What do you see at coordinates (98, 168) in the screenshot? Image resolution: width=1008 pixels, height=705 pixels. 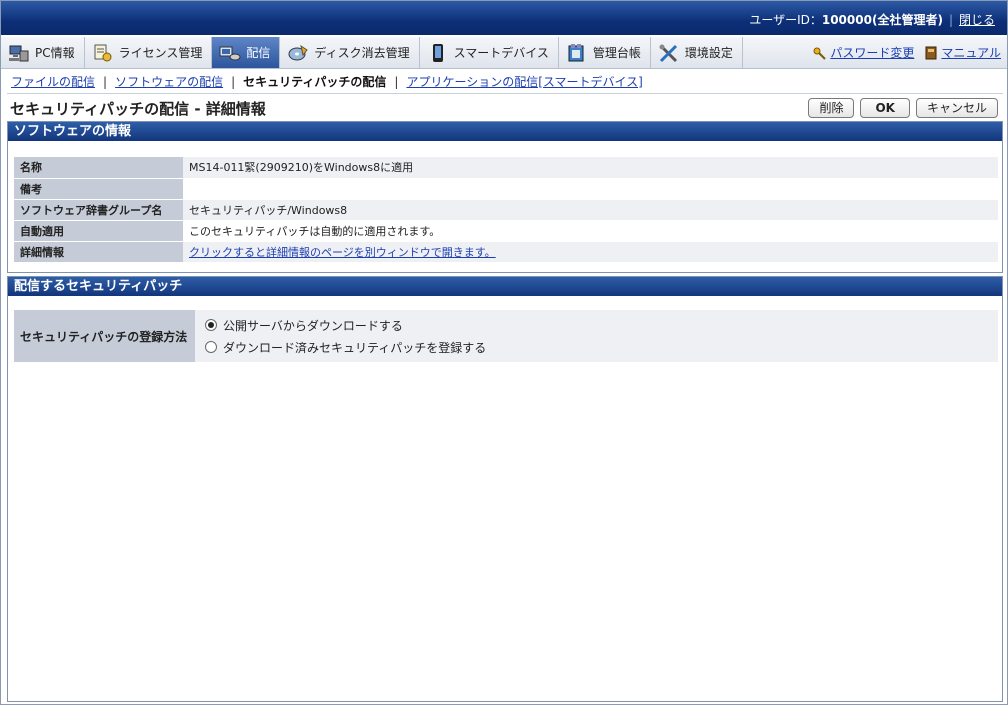 I see `row-key: 名称` at bounding box center [98, 168].